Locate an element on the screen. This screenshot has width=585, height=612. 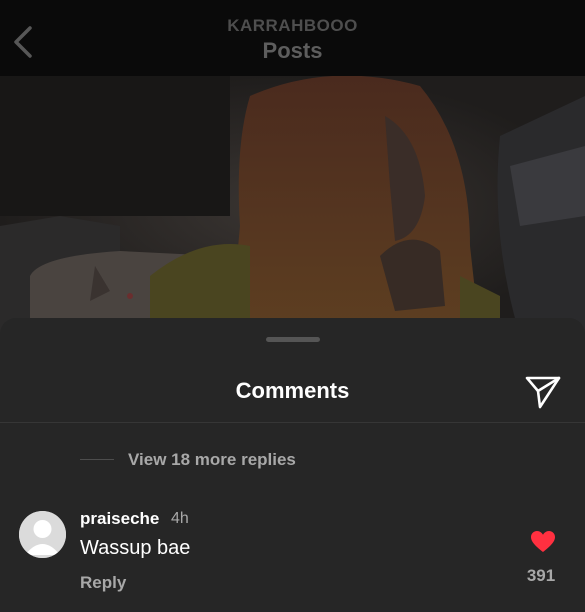
heart-filled-icon is located at coordinates (543, 541).